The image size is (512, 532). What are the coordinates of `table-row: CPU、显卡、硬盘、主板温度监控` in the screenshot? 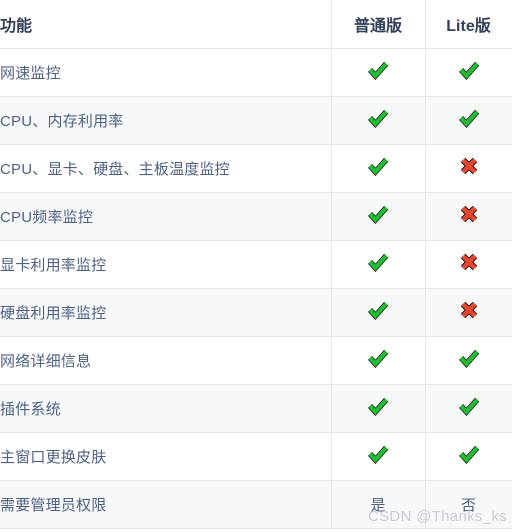 It's located at (256, 168).